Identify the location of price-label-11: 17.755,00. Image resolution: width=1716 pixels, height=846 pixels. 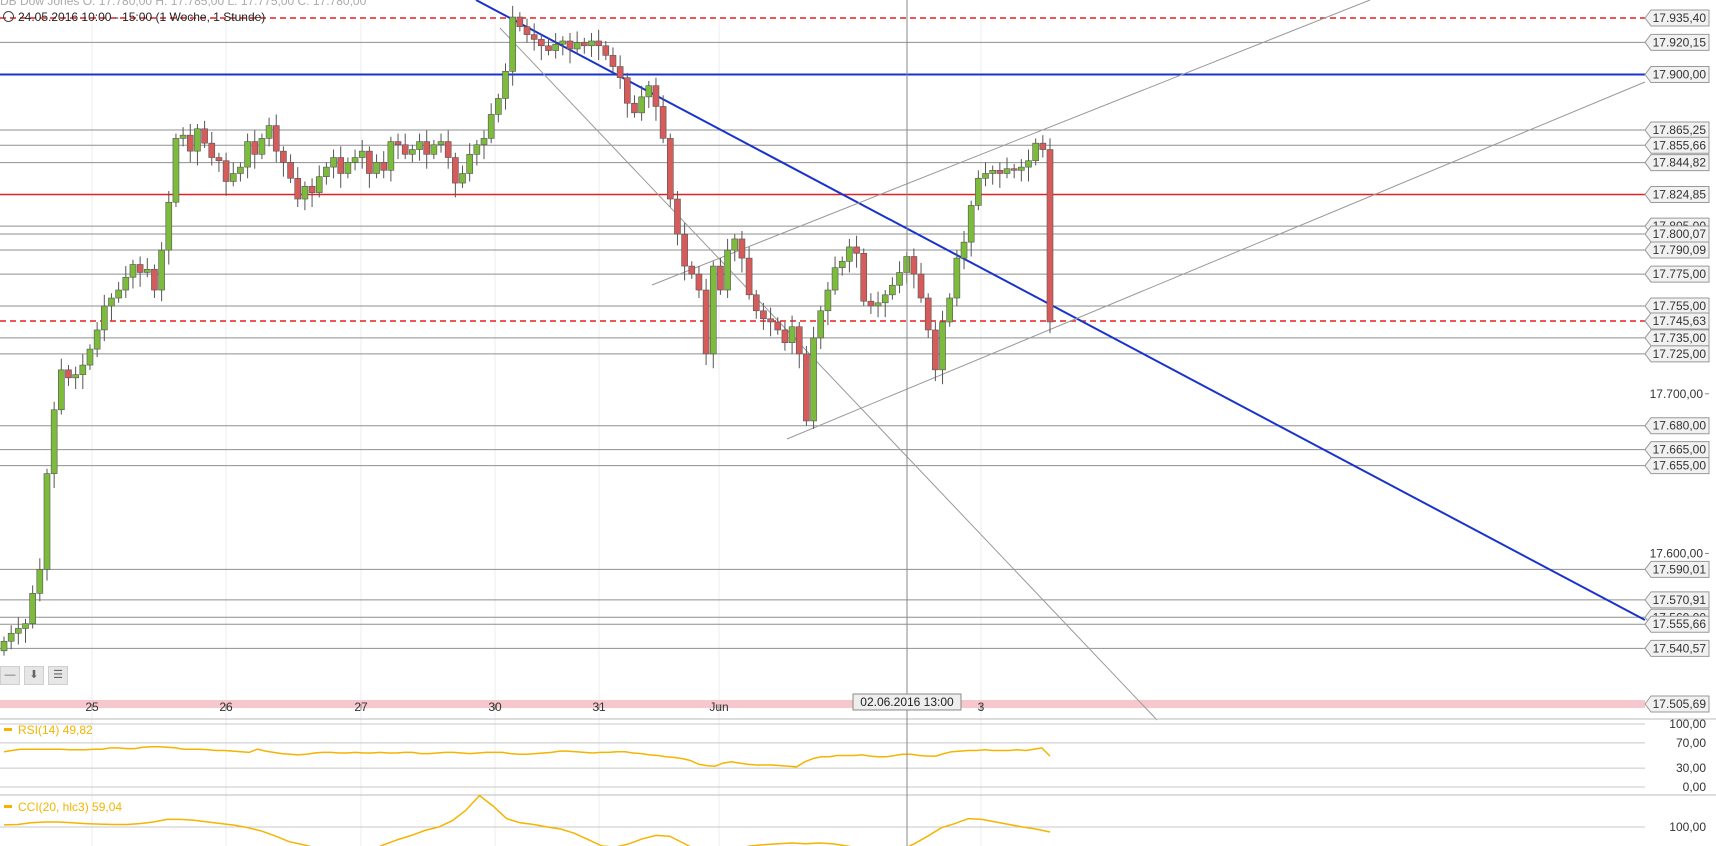
(1680, 306).